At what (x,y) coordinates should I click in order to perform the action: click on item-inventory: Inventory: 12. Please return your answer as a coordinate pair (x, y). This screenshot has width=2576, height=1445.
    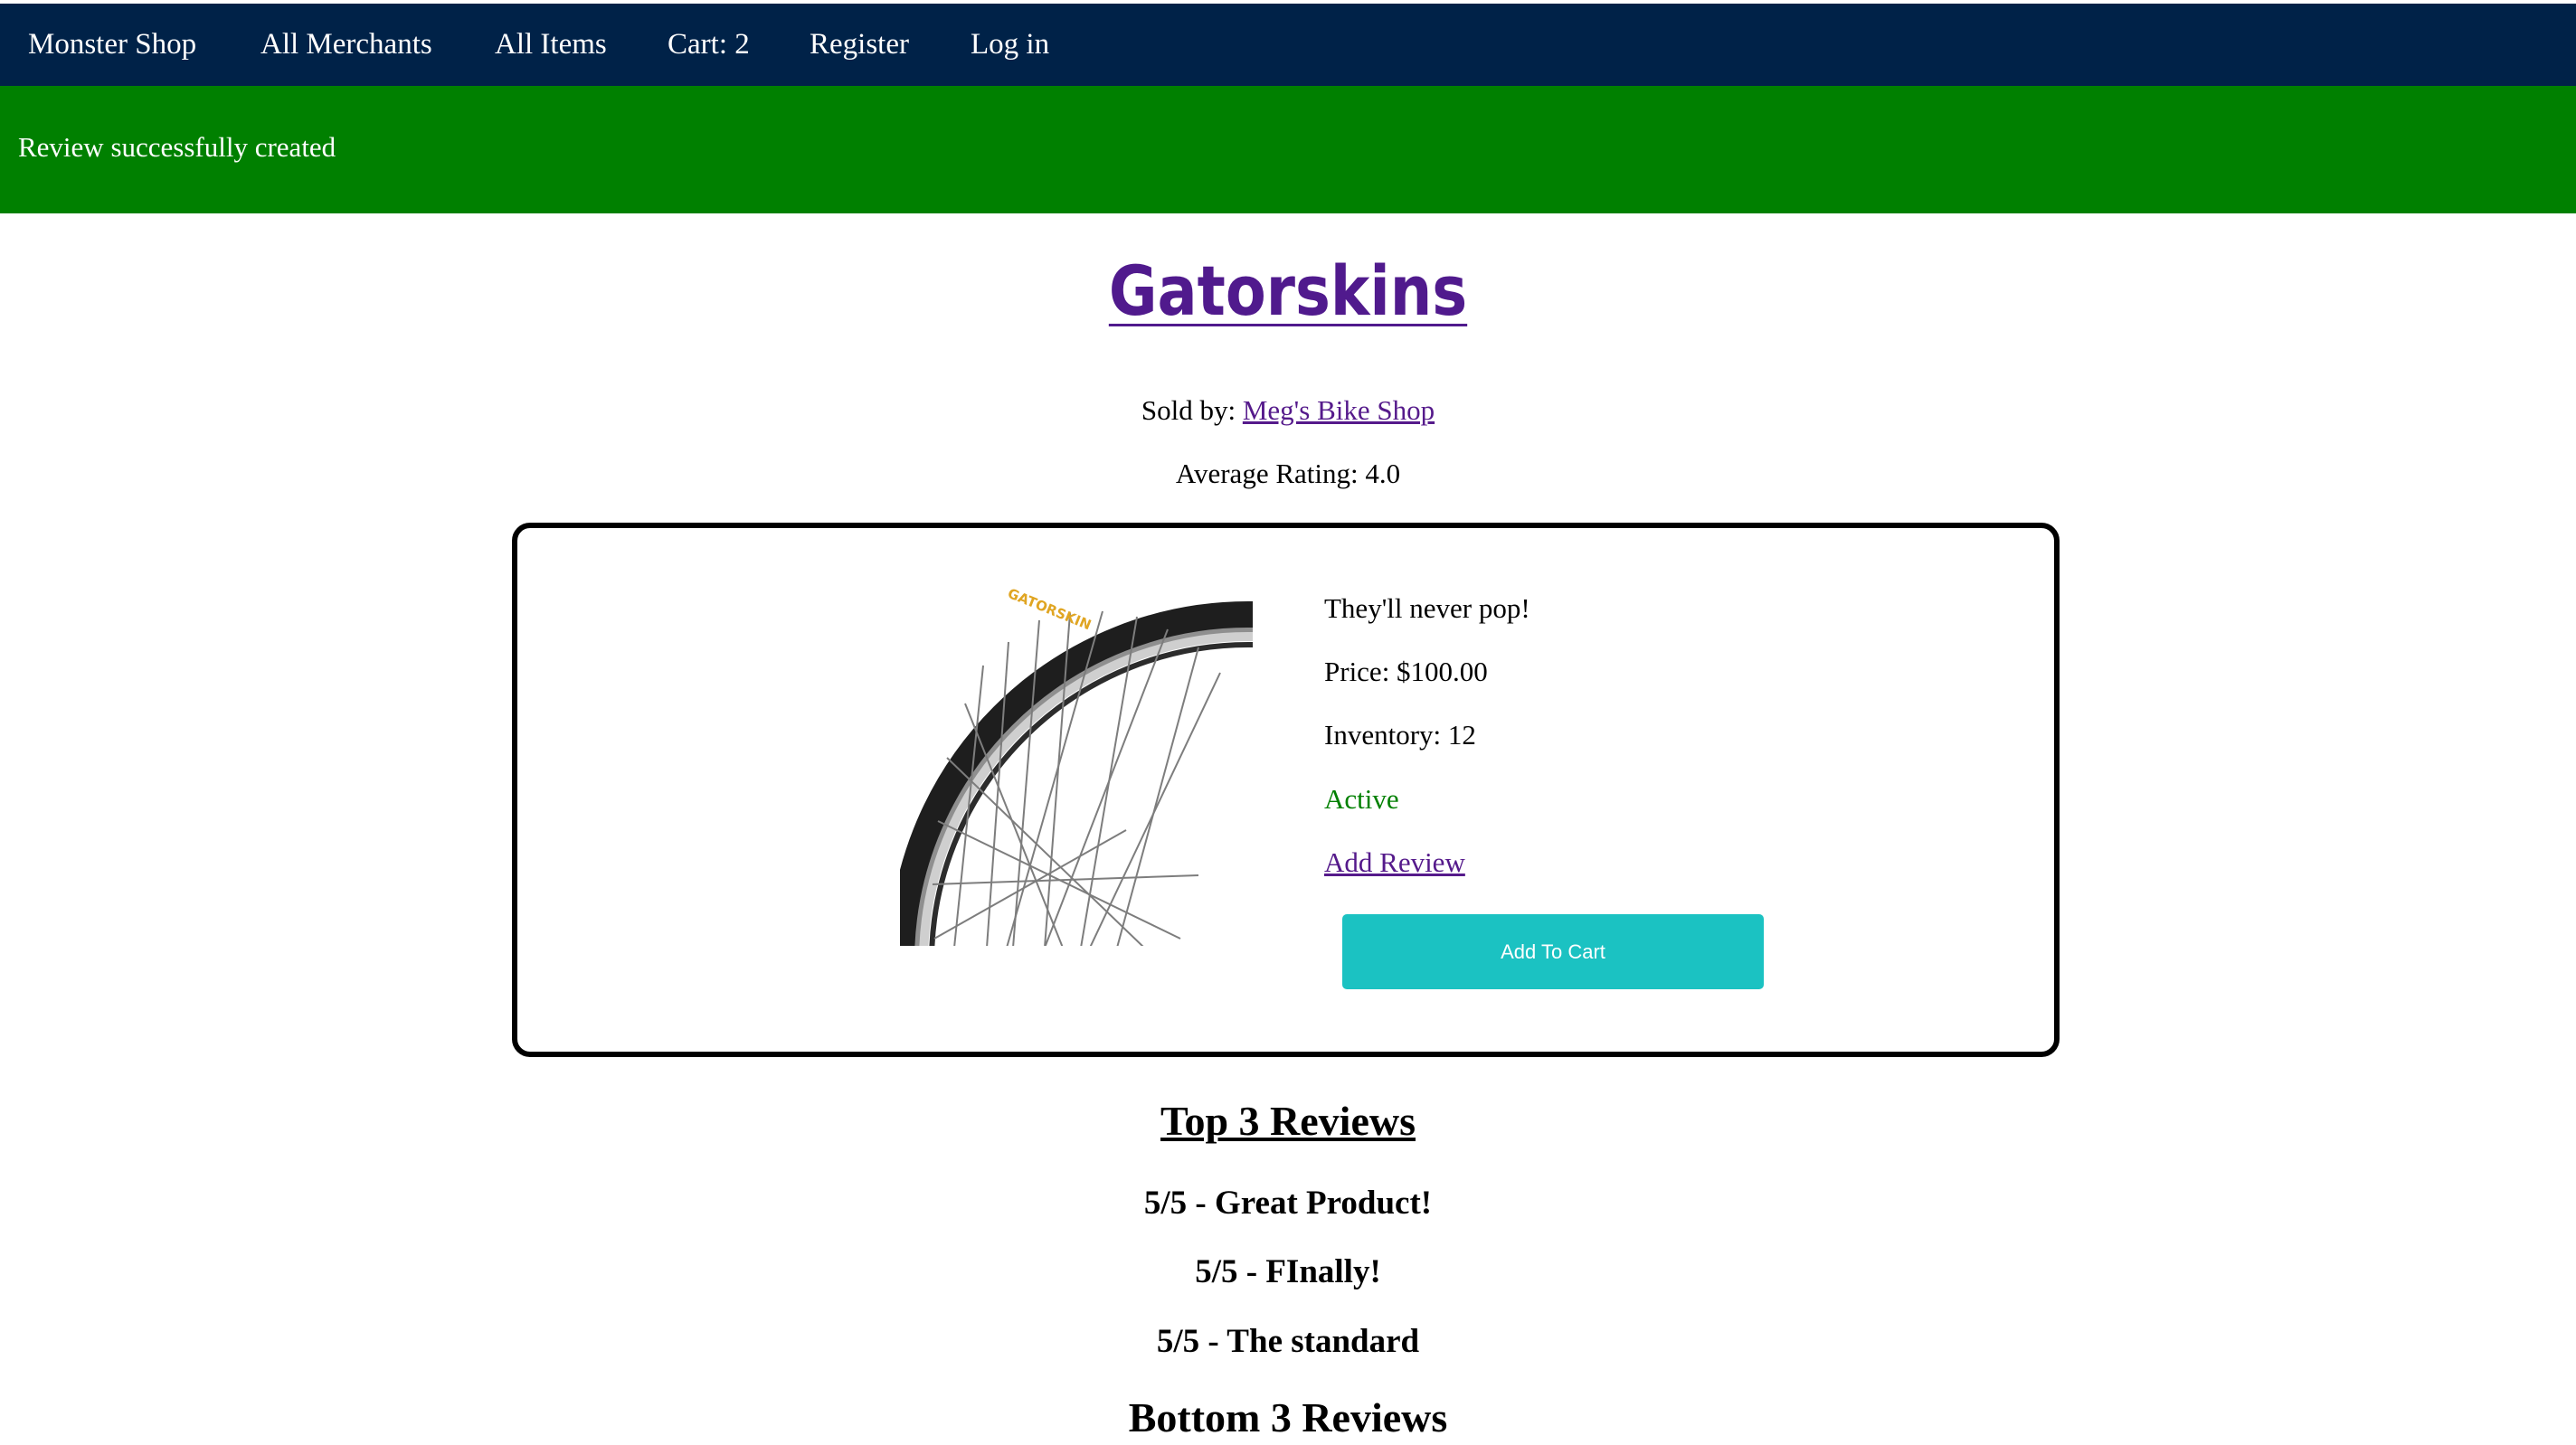
    Looking at the image, I should click on (1400, 735).